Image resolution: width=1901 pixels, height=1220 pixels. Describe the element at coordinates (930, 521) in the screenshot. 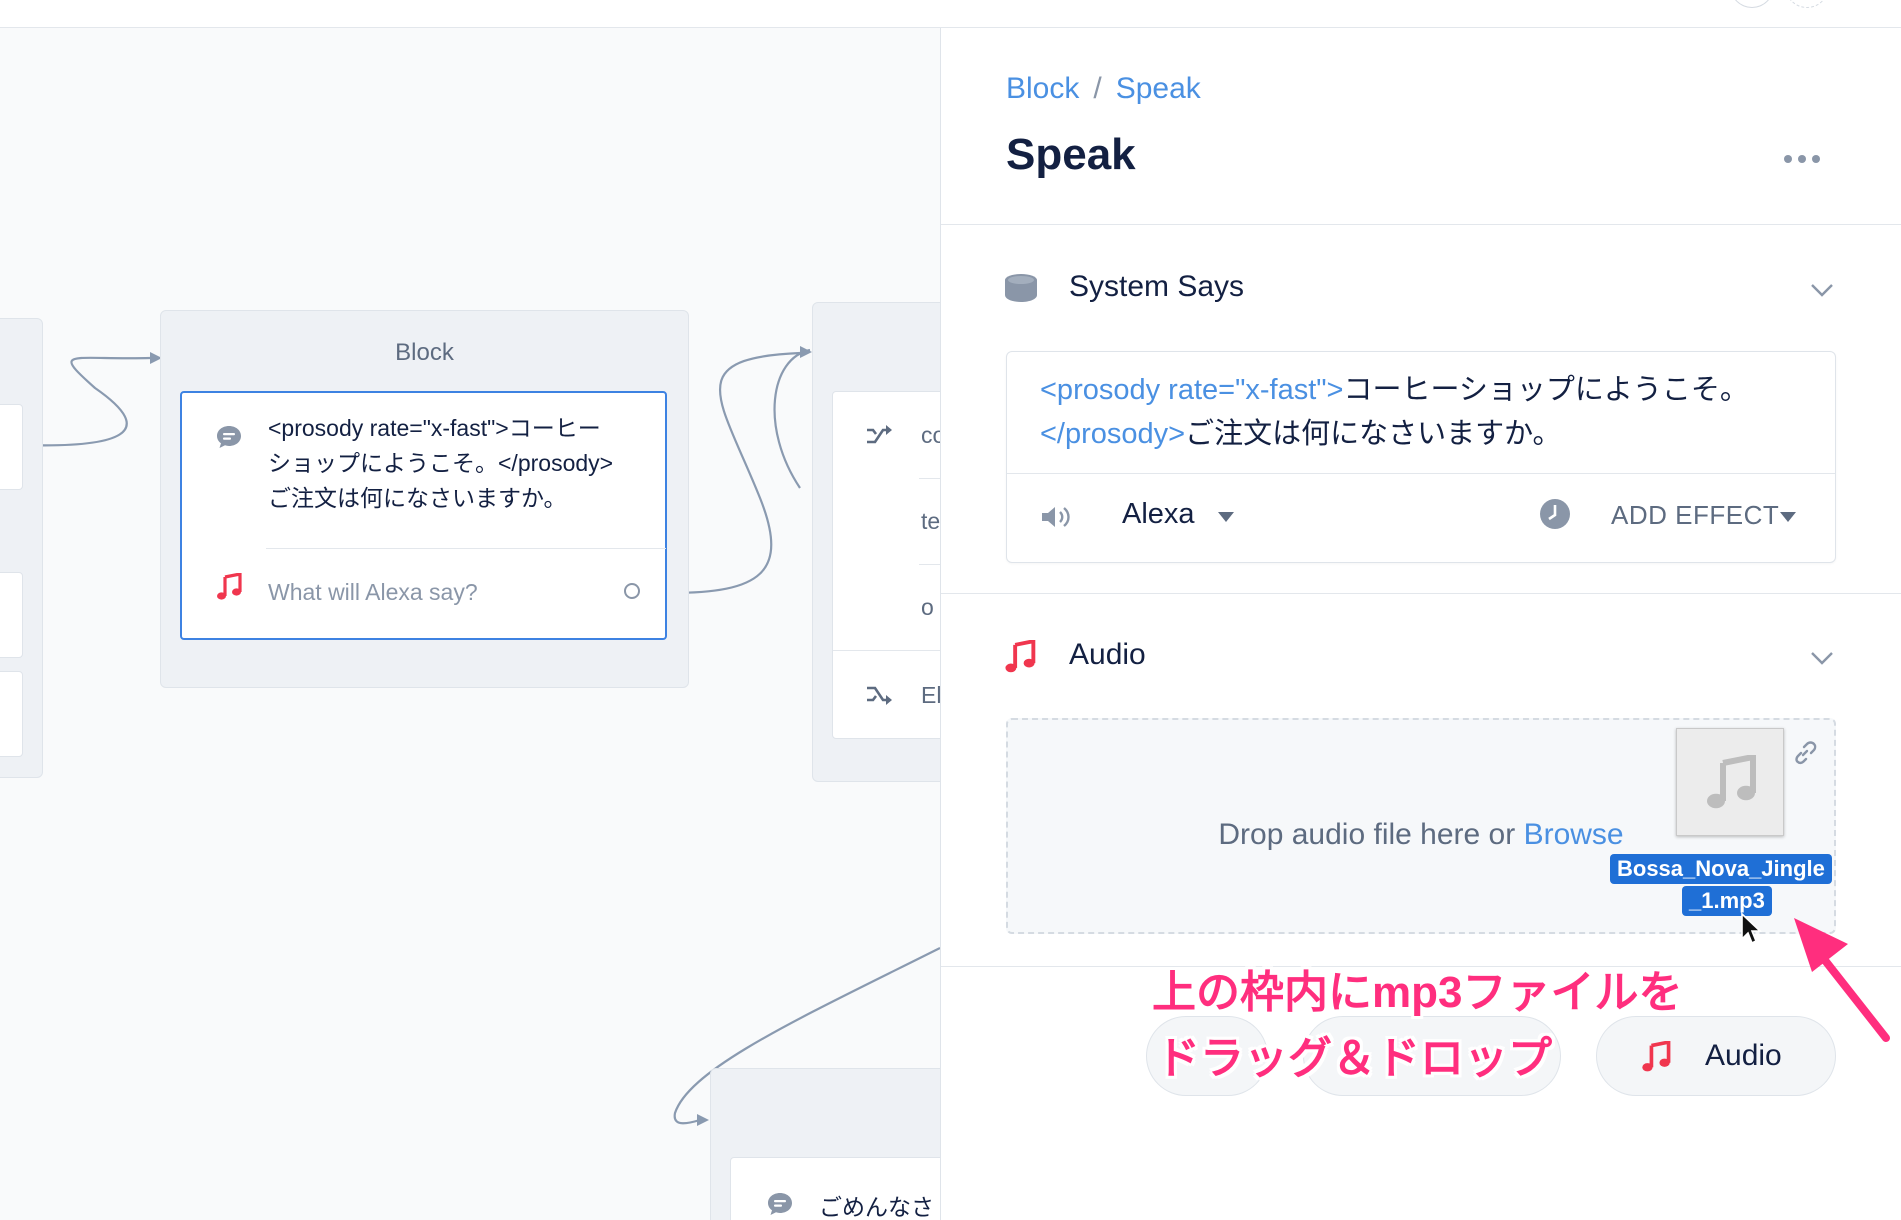

I see `choice-item: te` at that location.